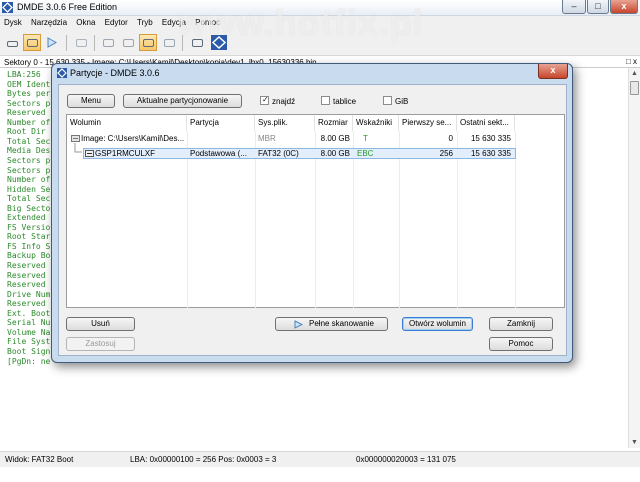 Image resolution: width=640 pixels, height=482 pixels. I want to click on field-label: Big Secto, so click(29, 208).